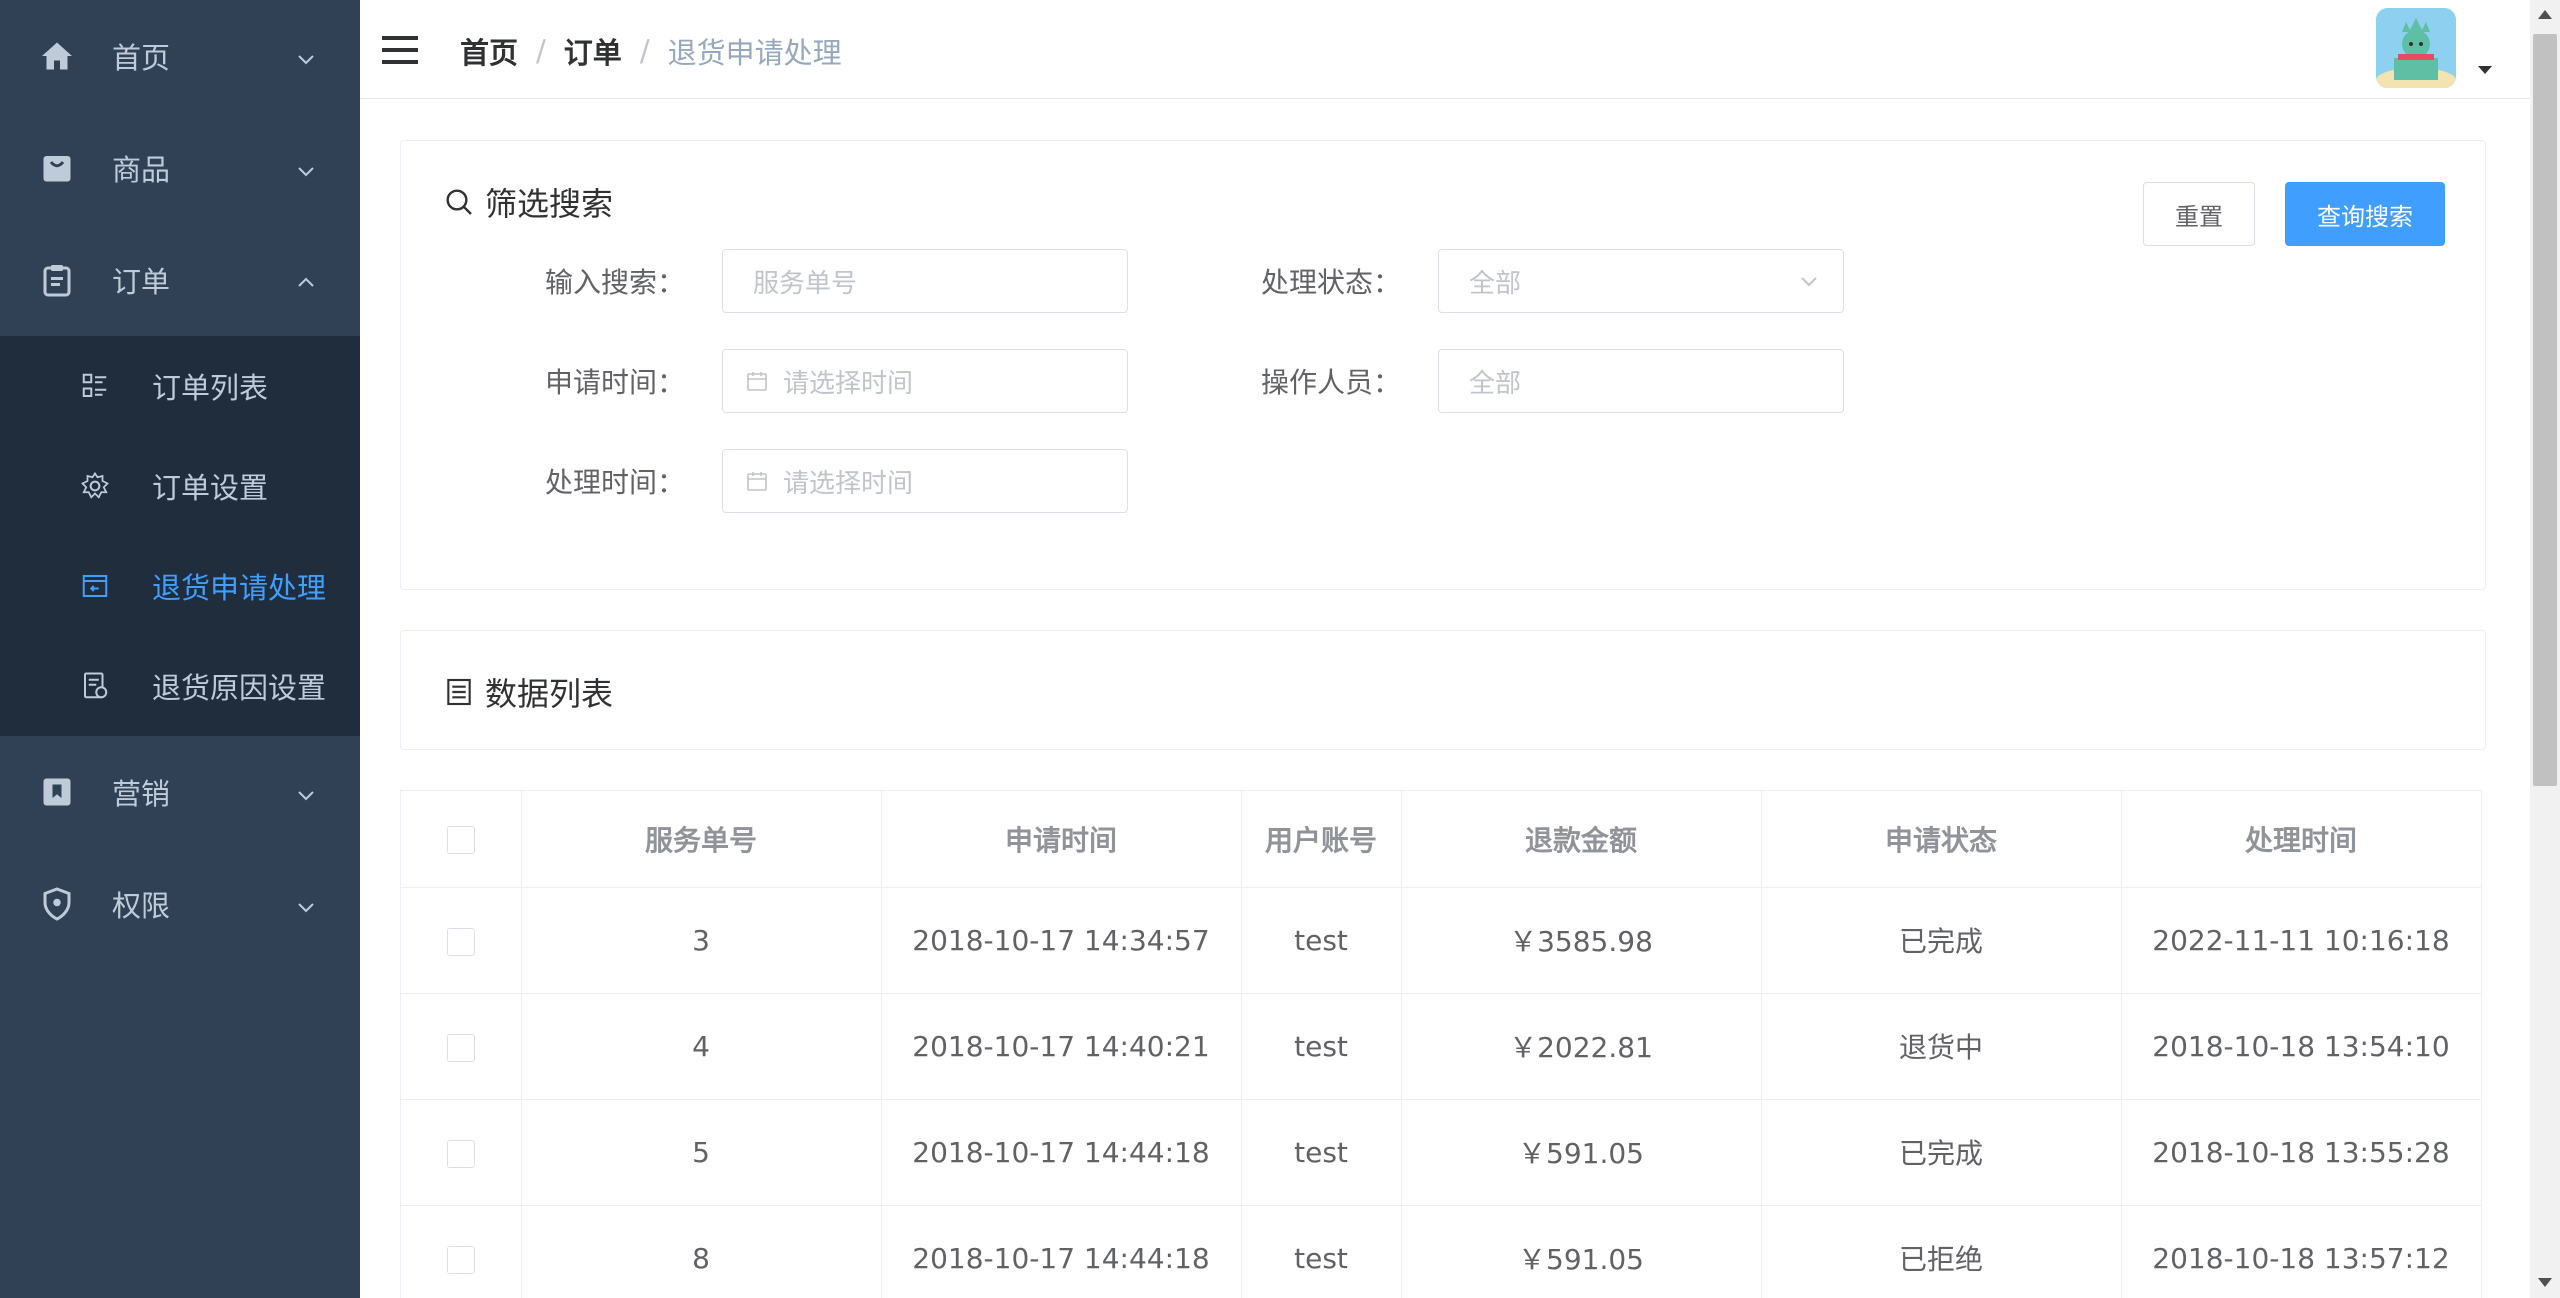  Describe the element at coordinates (306, 280) in the screenshot. I see `chevron-up-icon` at that location.